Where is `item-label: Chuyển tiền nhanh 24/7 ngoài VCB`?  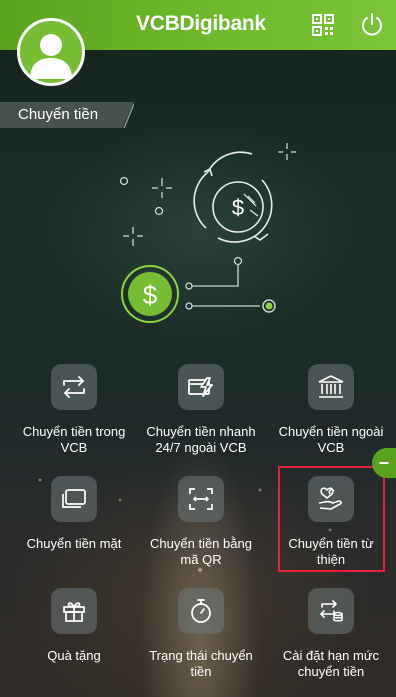 item-label: Chuyển tiền nhanh 24/7 ngoài VCB is located at coordinates (201, 439).